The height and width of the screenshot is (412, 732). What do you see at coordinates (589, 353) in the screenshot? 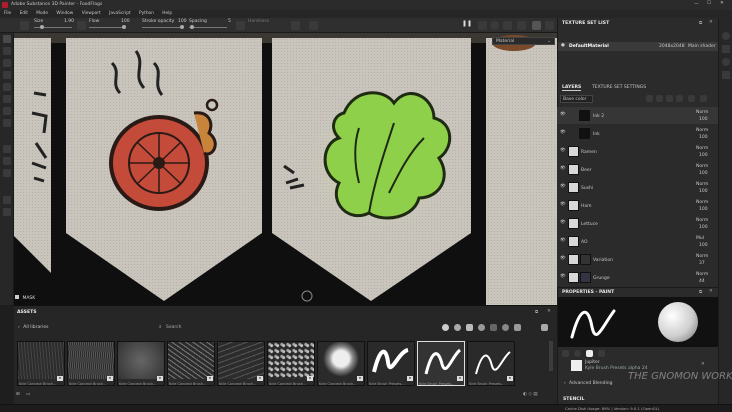
I see `stencil-tab-icon` at bounding box center [589, 353].